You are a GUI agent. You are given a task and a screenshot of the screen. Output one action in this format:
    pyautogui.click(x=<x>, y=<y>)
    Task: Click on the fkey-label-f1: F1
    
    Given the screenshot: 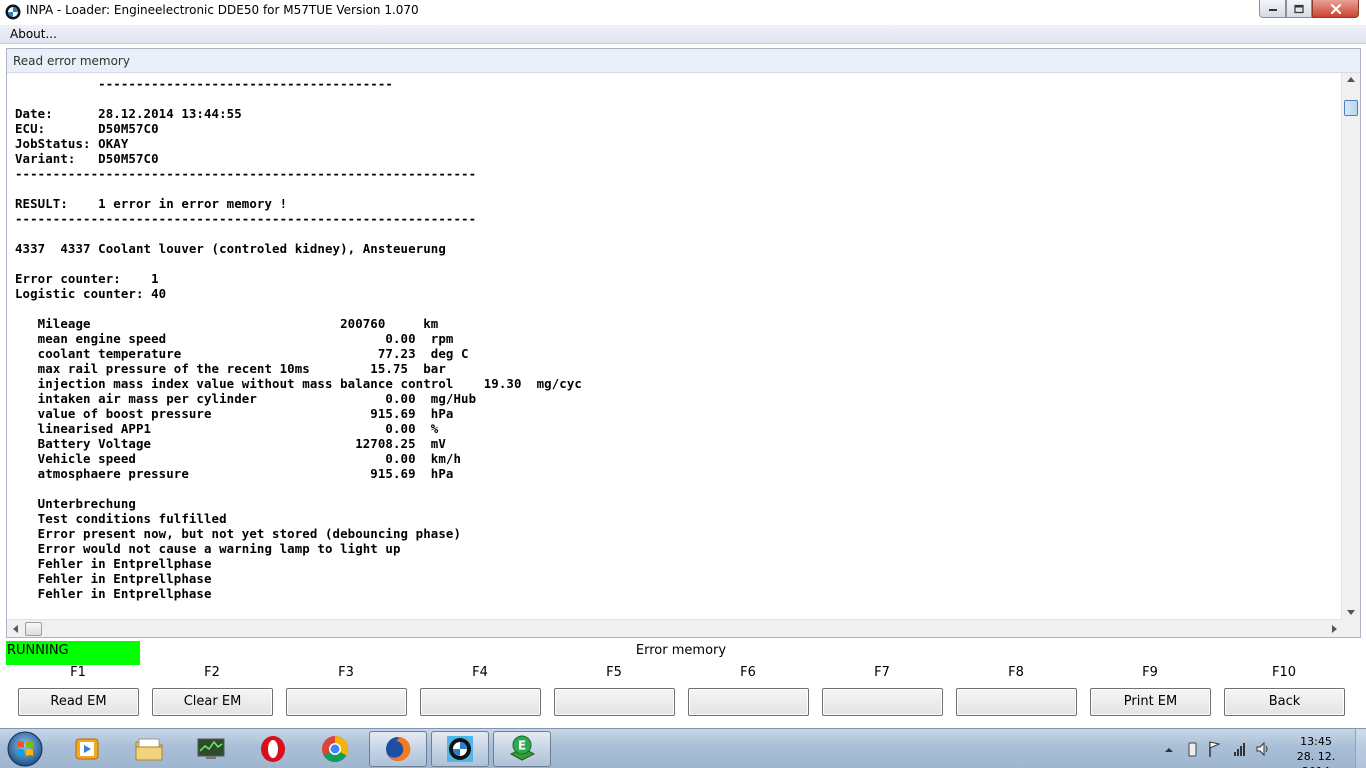 What is the action you would take?
    pyautogui.click(x=78, y=672)
    